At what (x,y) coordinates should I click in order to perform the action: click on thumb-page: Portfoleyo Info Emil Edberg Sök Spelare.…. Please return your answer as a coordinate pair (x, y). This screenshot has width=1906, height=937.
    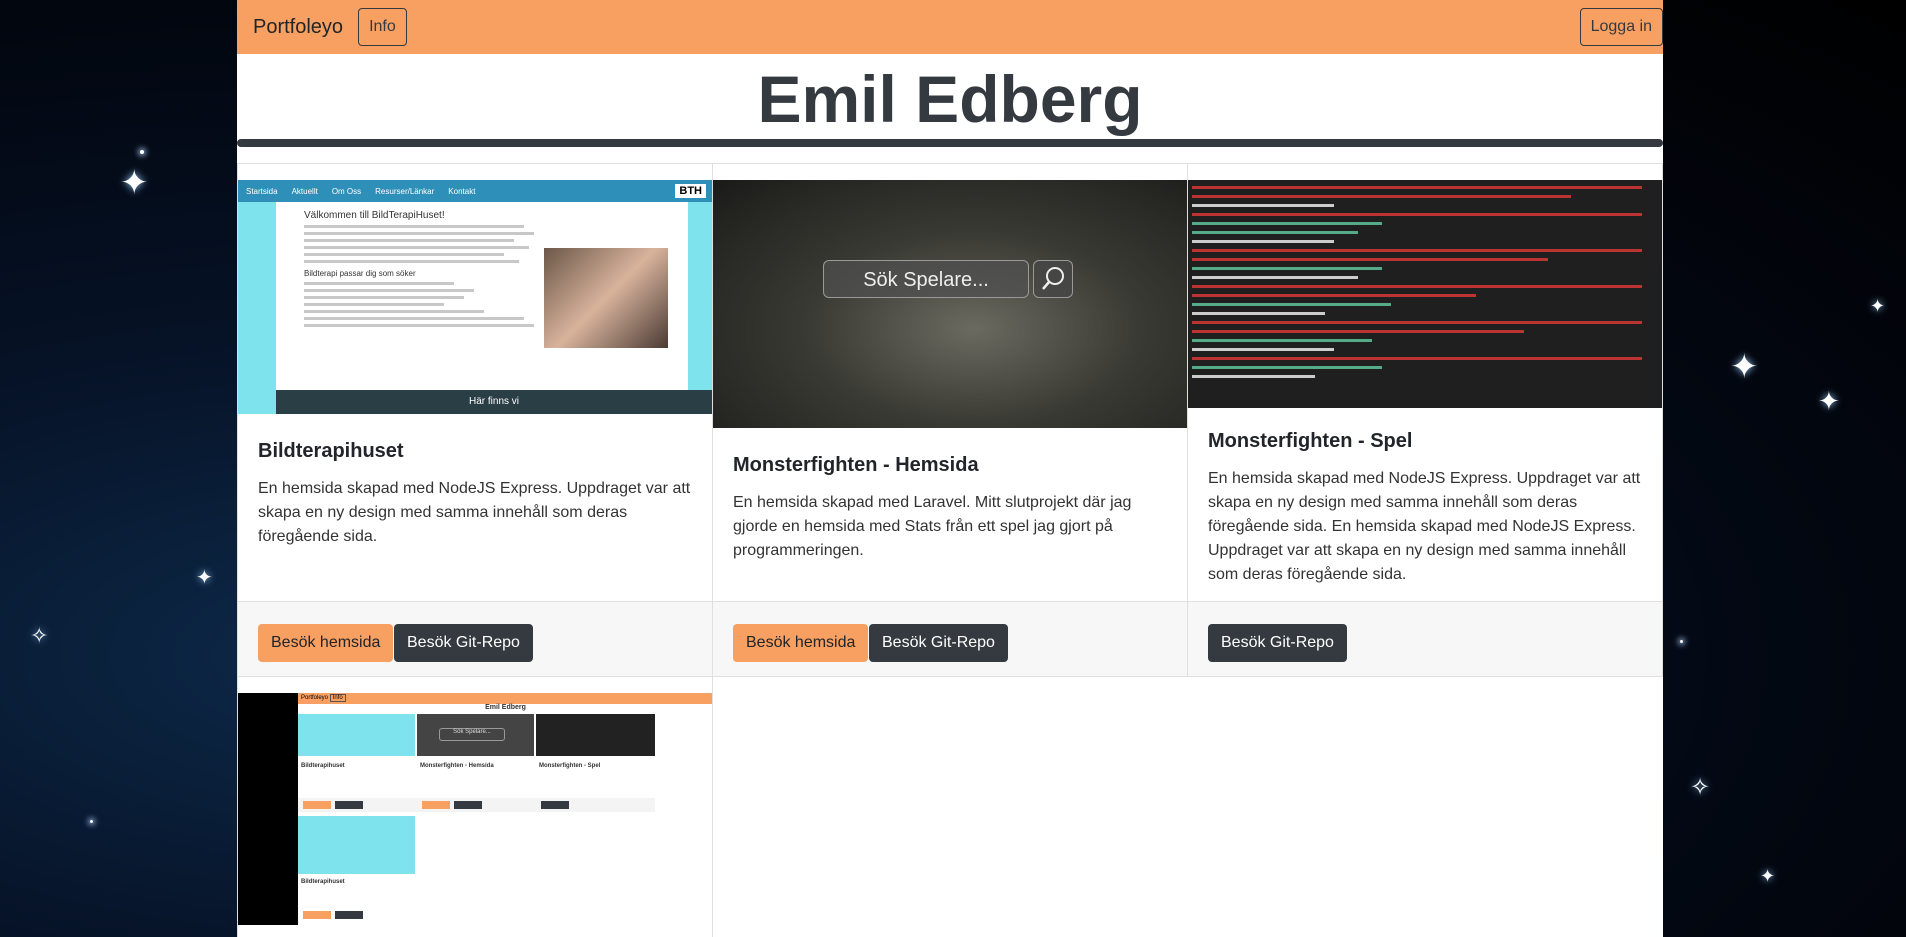
    Looking at the image, I should click on (505, 809).